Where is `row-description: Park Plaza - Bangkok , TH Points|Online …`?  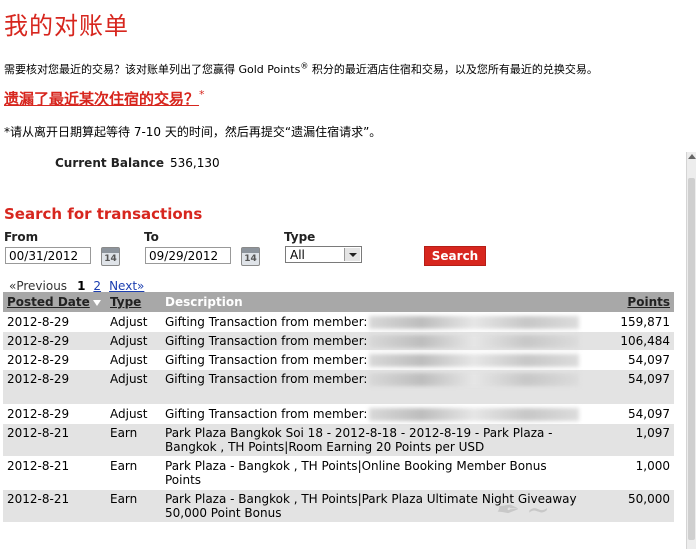 row-description: Park Plaza - Bangkok , TH Points|Online … is located at coordinates (382, 473).